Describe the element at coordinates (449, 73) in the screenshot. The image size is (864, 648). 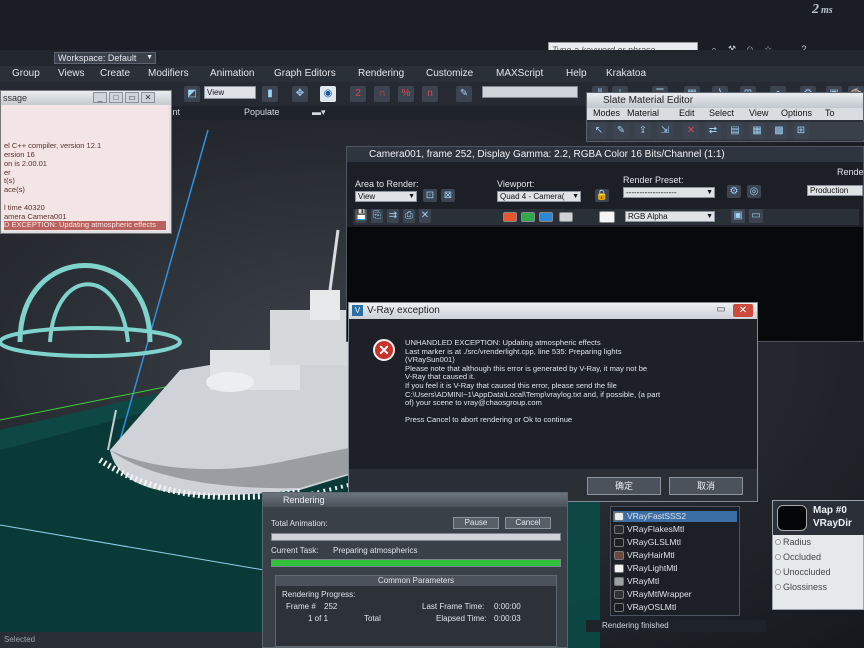
I see `menu-customize: Customize` at that location.